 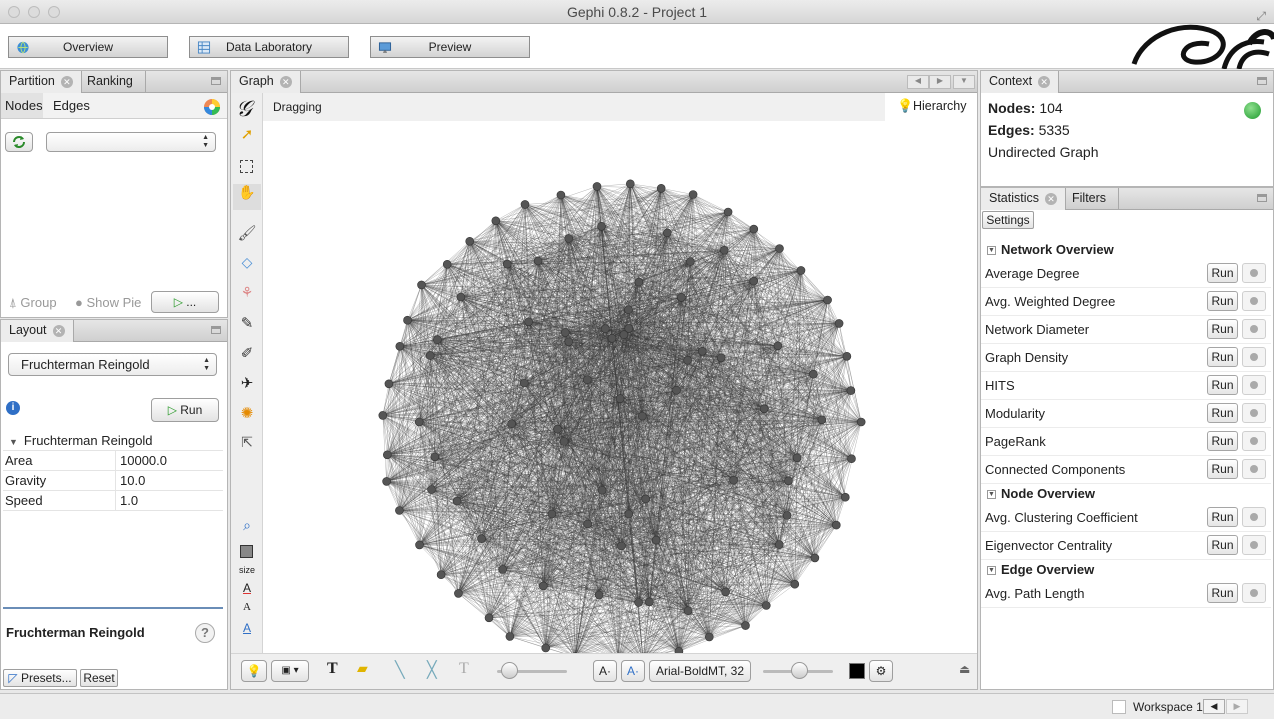 What do you see at coordinates (169, 481) in the screenshot?
I see `property-value: 10.0` at bounding box center [169, 481].